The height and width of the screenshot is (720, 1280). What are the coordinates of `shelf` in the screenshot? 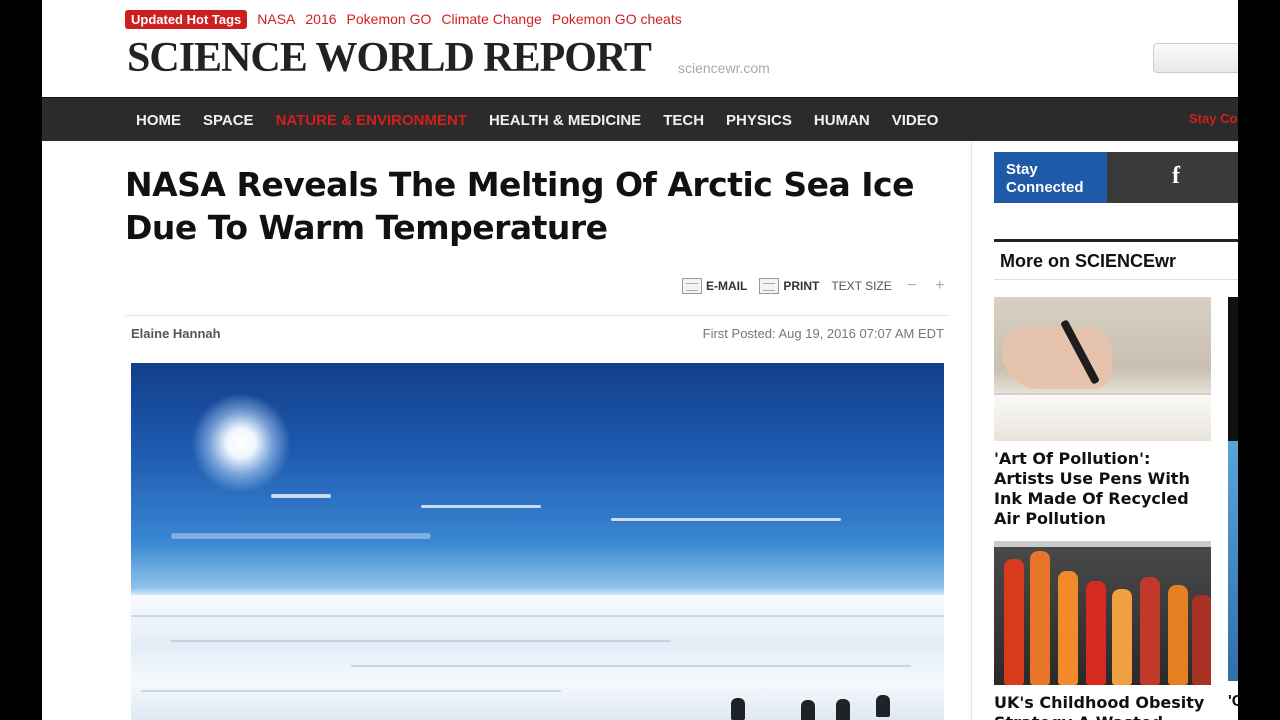 It's located at (1102, 544).